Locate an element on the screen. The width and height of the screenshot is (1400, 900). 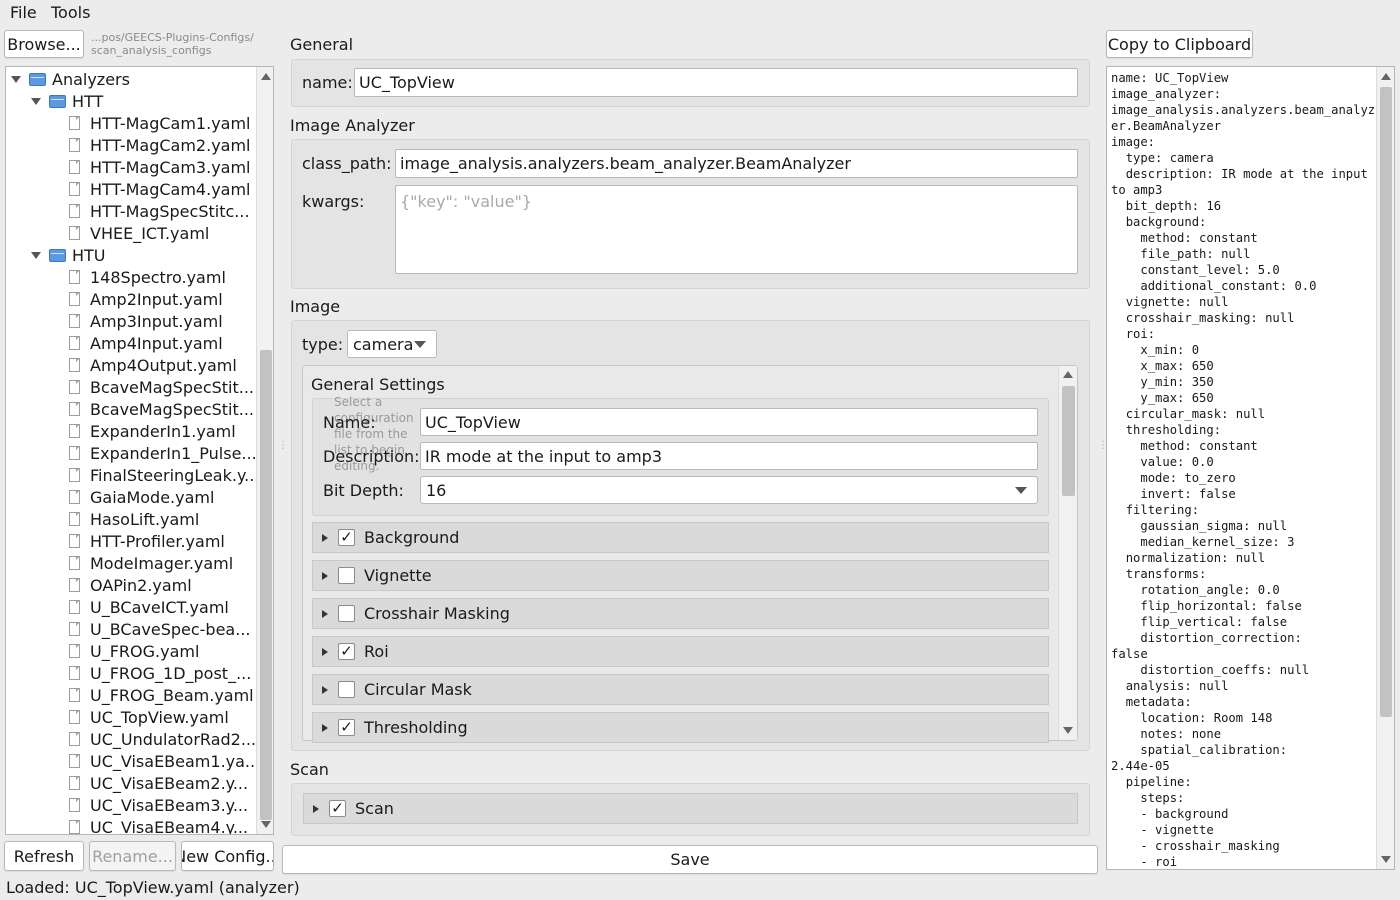
section-vignette: Vignette is located at coordinates (680, 575).